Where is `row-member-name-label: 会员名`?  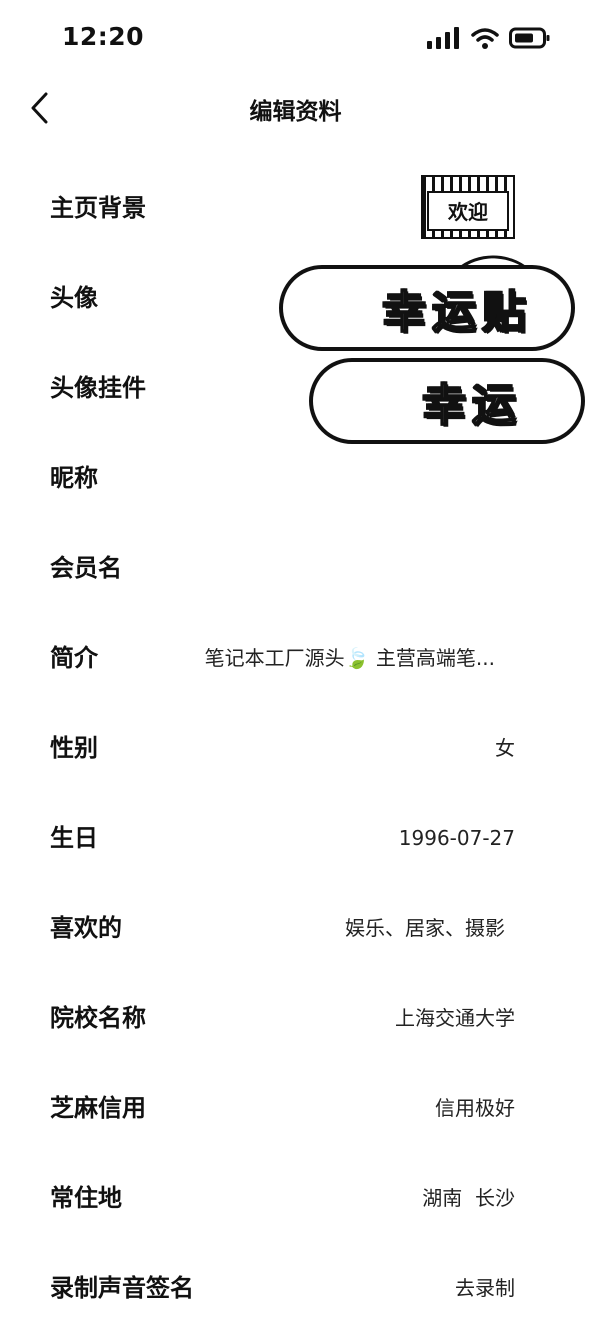
row-member-name-label: 会员名 is located at coordinates (86, 568).